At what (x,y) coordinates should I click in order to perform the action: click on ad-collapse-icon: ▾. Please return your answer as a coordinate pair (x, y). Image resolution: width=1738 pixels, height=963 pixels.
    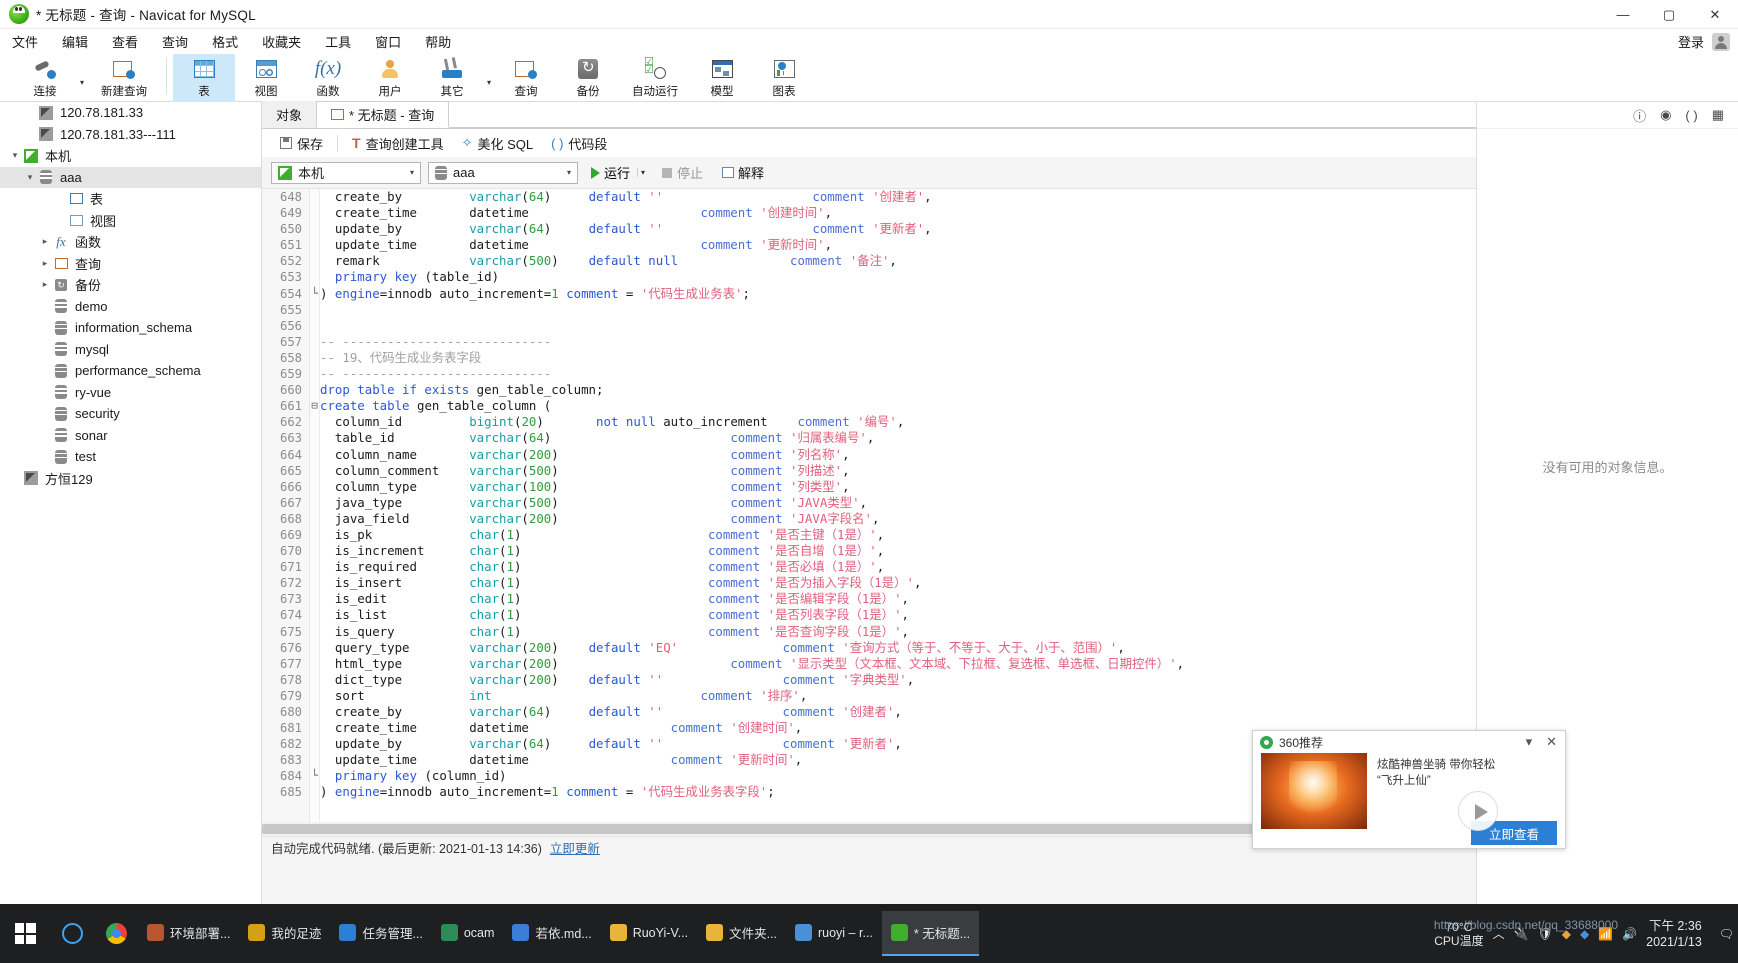
    Looking at the image, I should click on (1529, 742).